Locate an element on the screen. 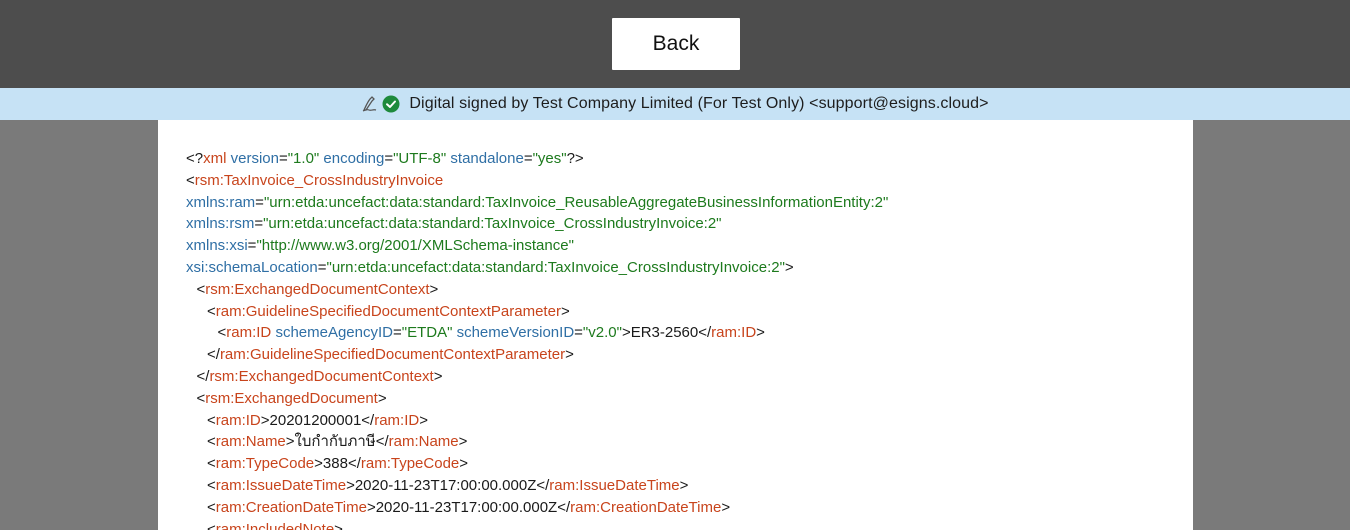 The image size is (1350, 530). xml-value: "ETDA" is located at coordinates (427, 333).